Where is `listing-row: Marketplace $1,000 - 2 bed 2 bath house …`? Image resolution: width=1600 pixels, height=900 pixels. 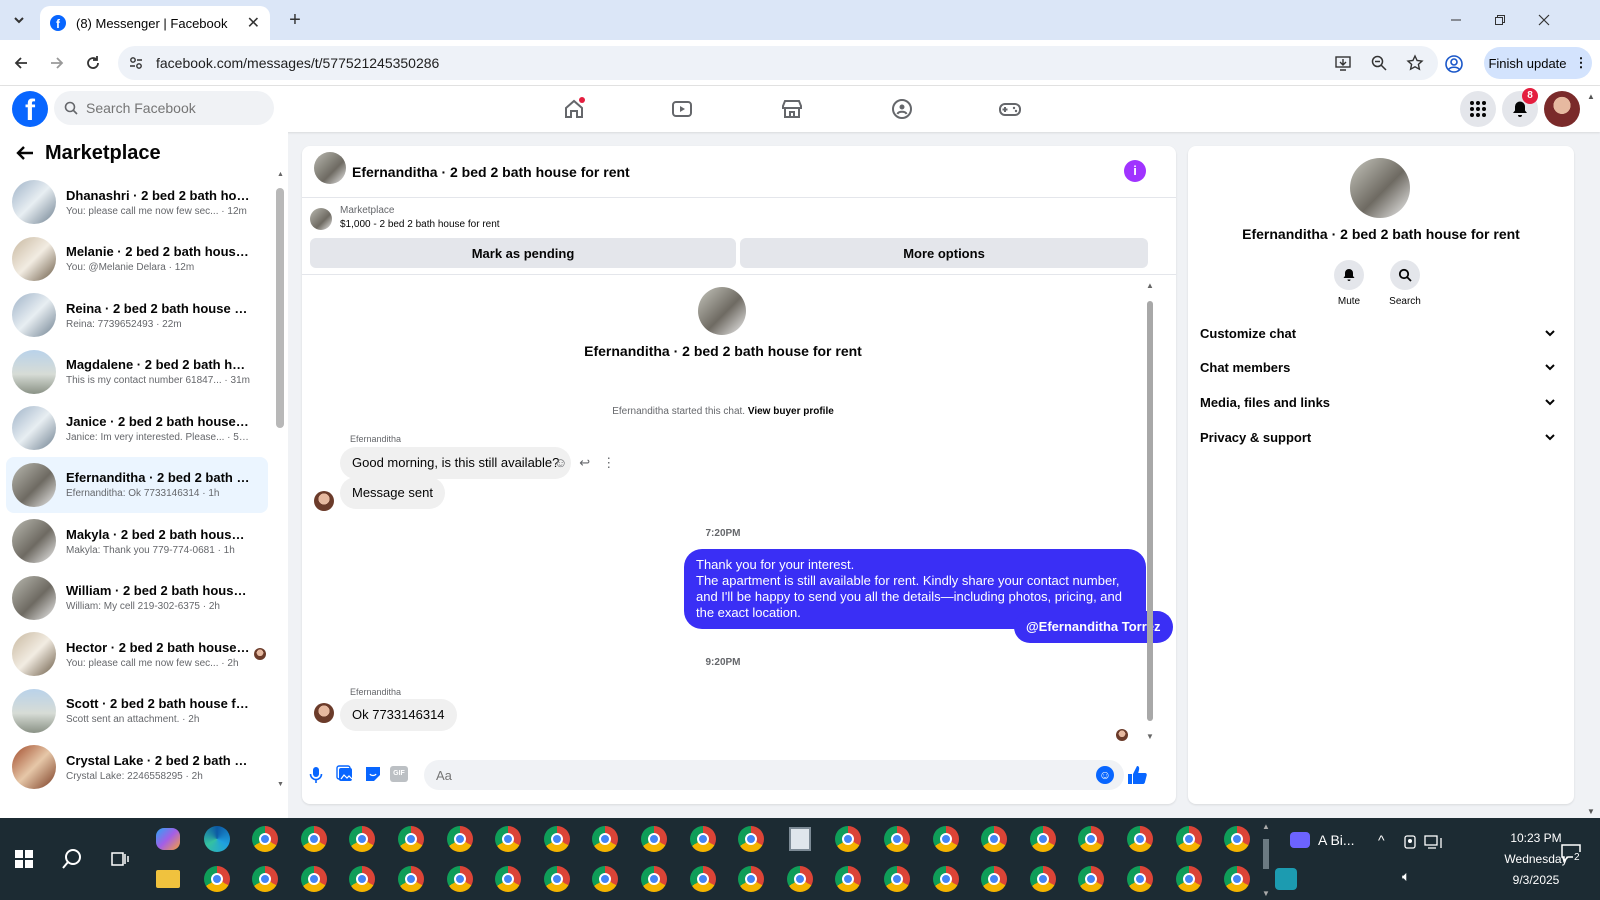
listing-row: Marketplace $1,000 - 2 bed 2 bath house … is located at coordinates (740, 219).